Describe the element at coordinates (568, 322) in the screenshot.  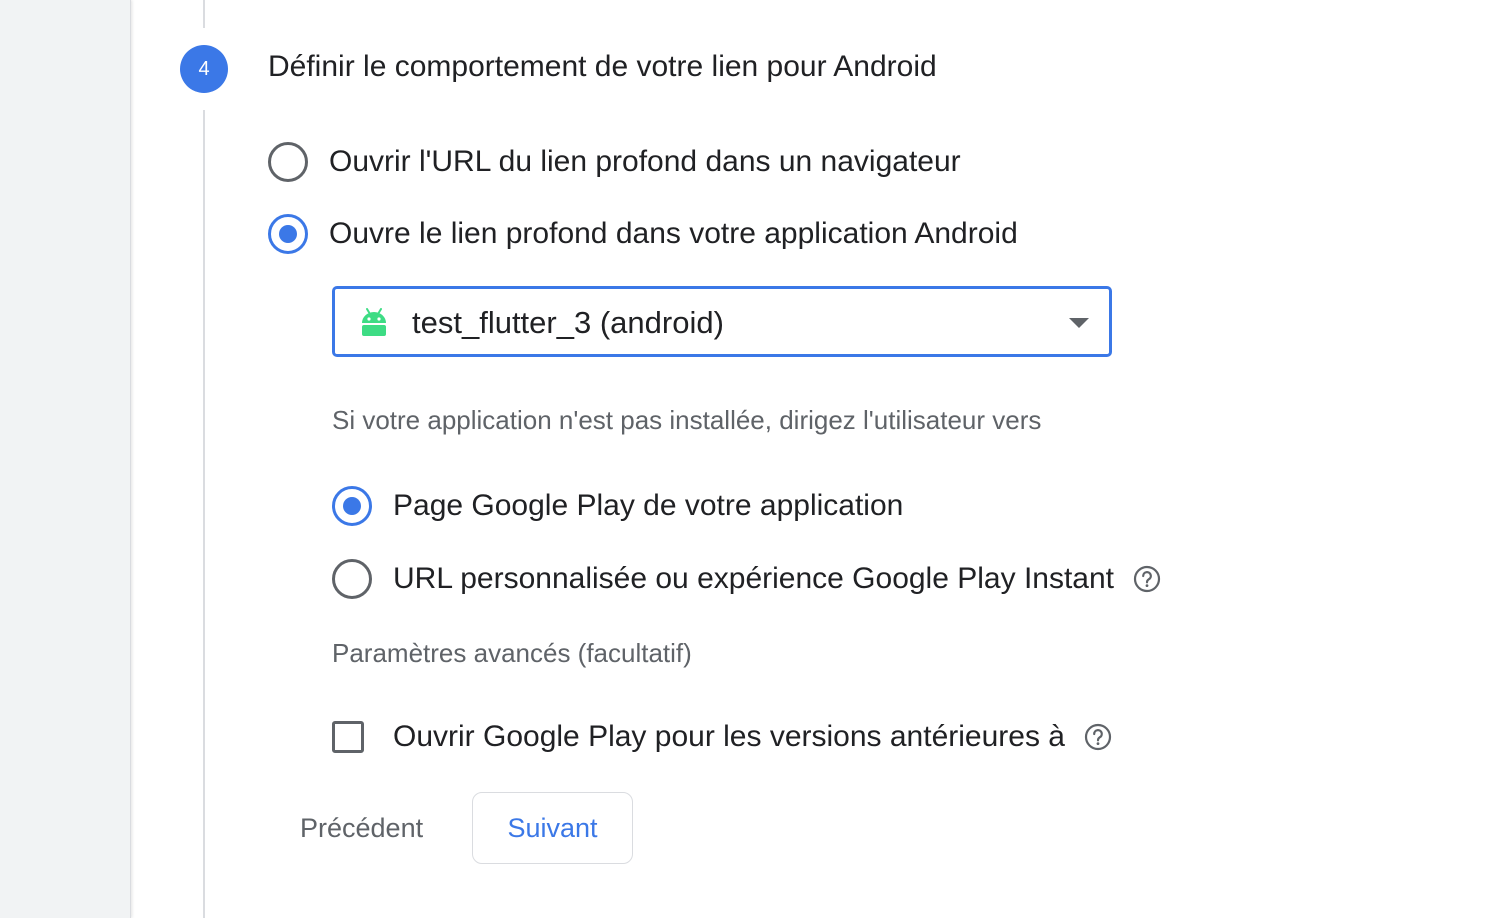
I see `select-value: test_flutter_3 (android)` at that location.